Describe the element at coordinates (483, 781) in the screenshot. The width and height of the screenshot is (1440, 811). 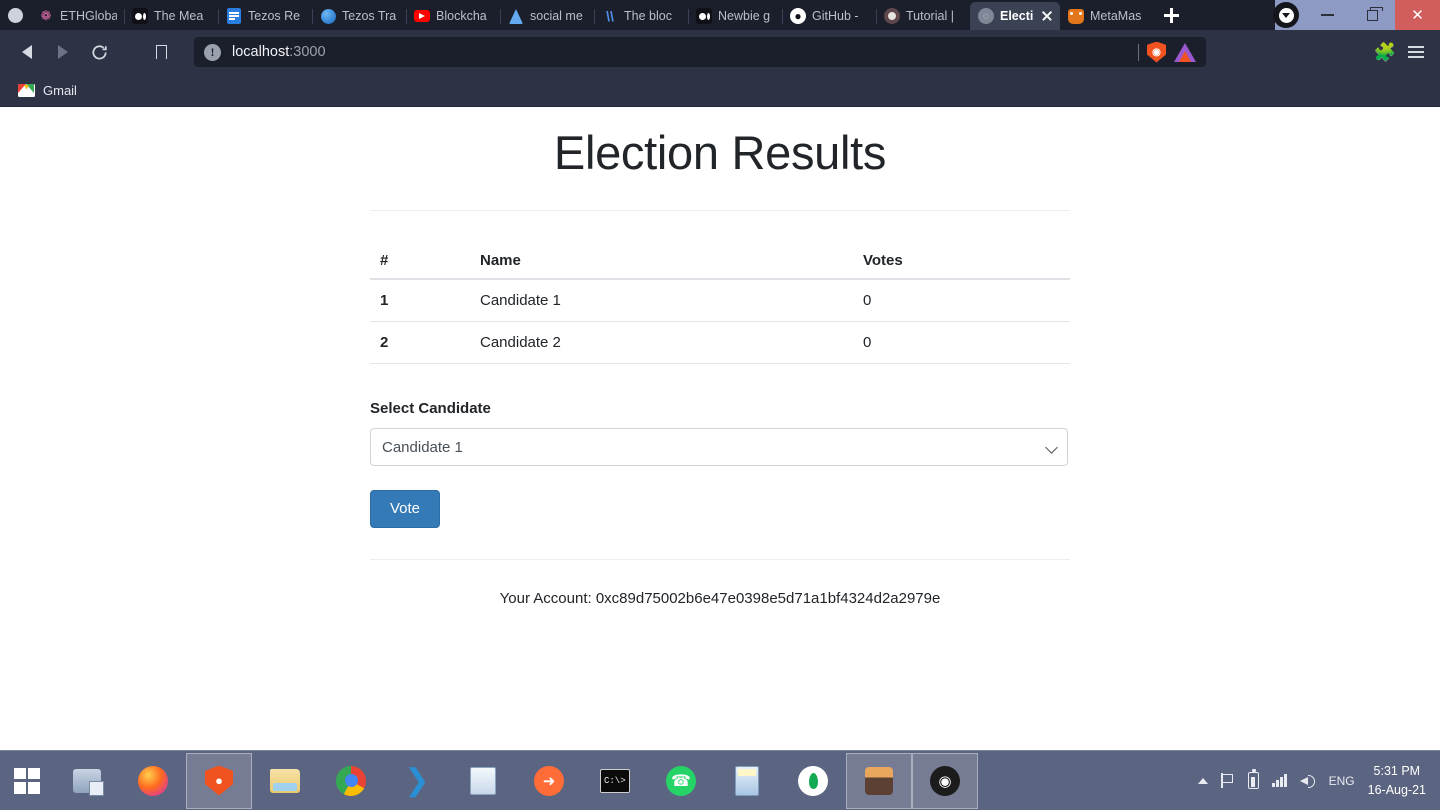
I see `taskbar-item-notepad` at that location.